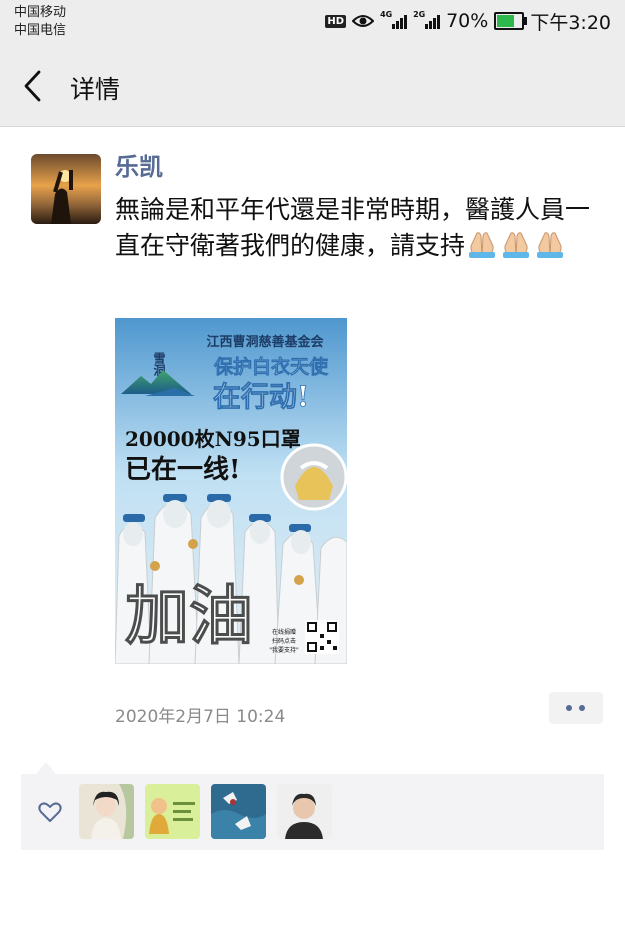  I want to click on eye-icon, so click(363, 21).